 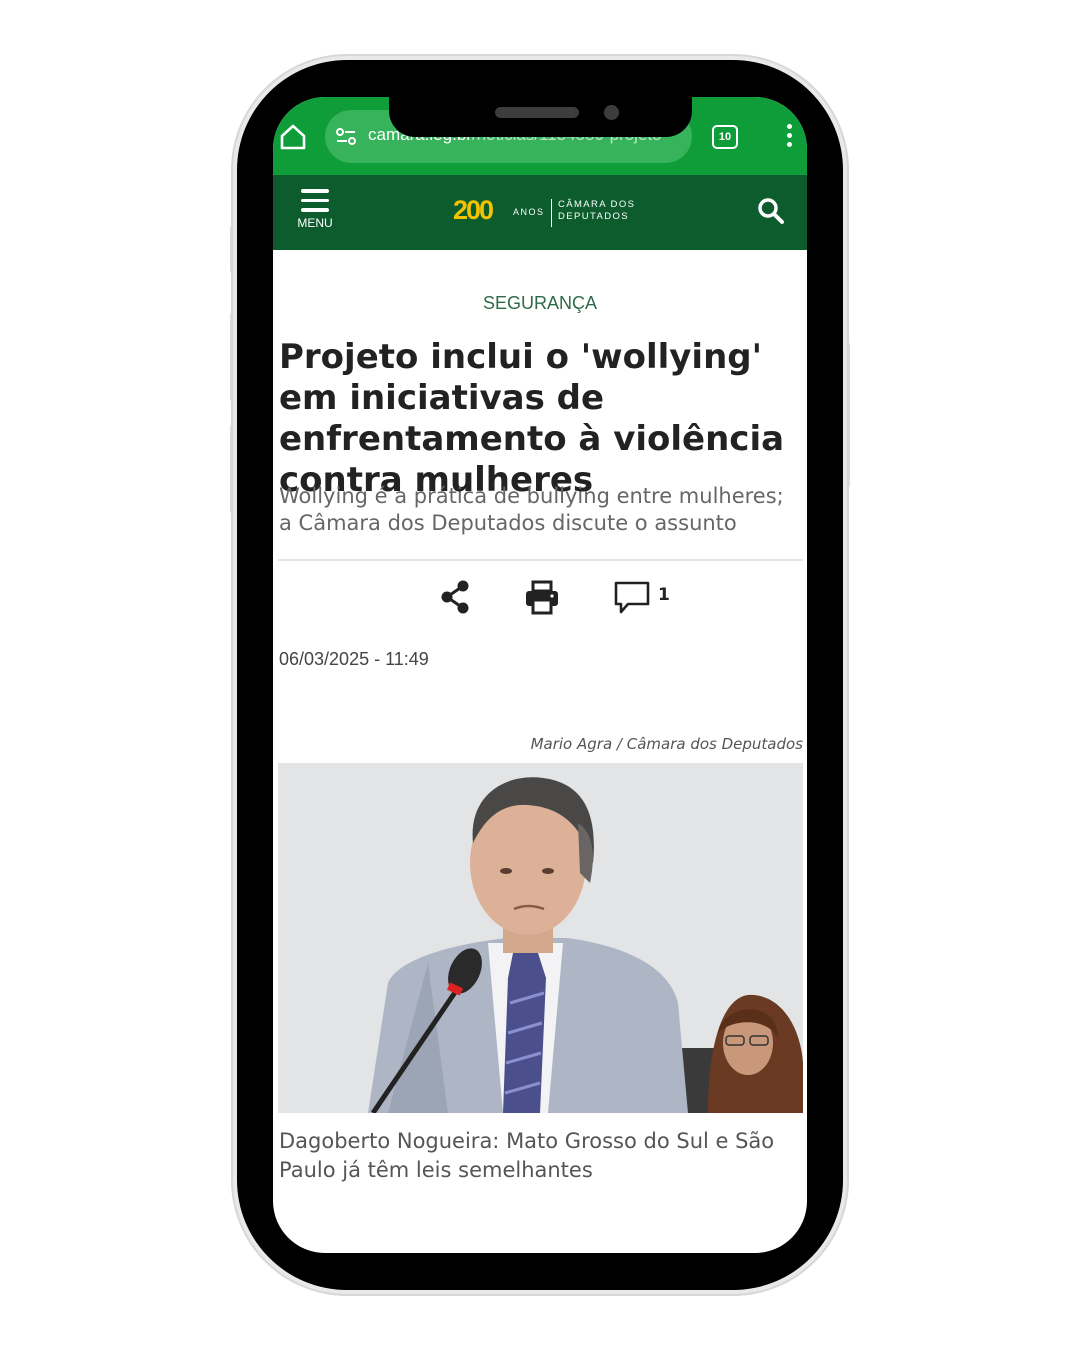 What do you see at coordinates (540, 303) in the screenshot?
I see `article-category: SEGURANÇA` at bounding box center [540, 303].